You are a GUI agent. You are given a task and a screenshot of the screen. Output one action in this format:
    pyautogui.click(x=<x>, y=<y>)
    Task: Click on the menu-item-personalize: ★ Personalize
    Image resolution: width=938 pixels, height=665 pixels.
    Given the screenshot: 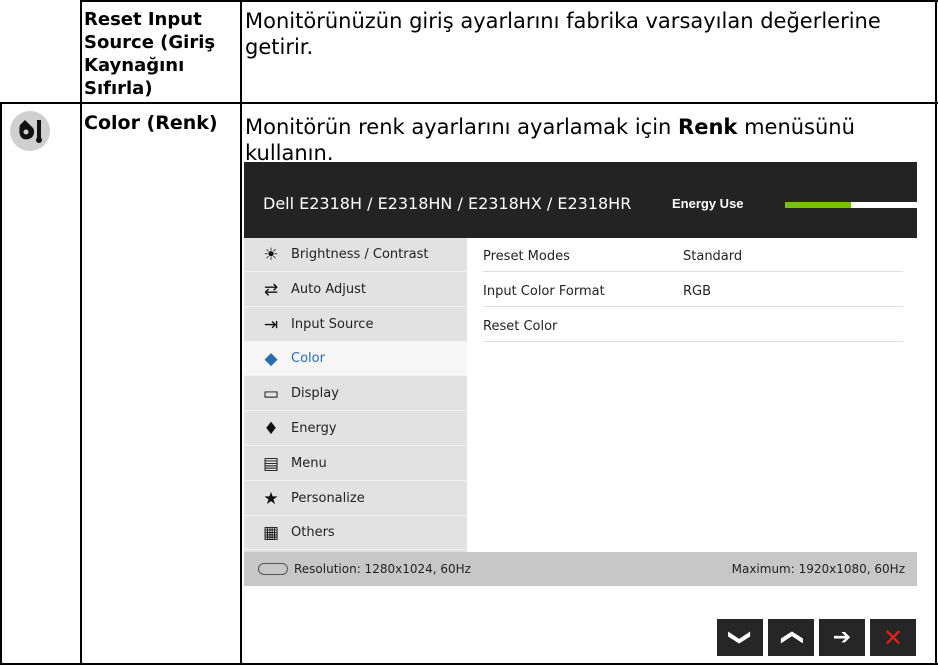 What is the action you would take?
    pyautogui.click(x=355, y=499)
    